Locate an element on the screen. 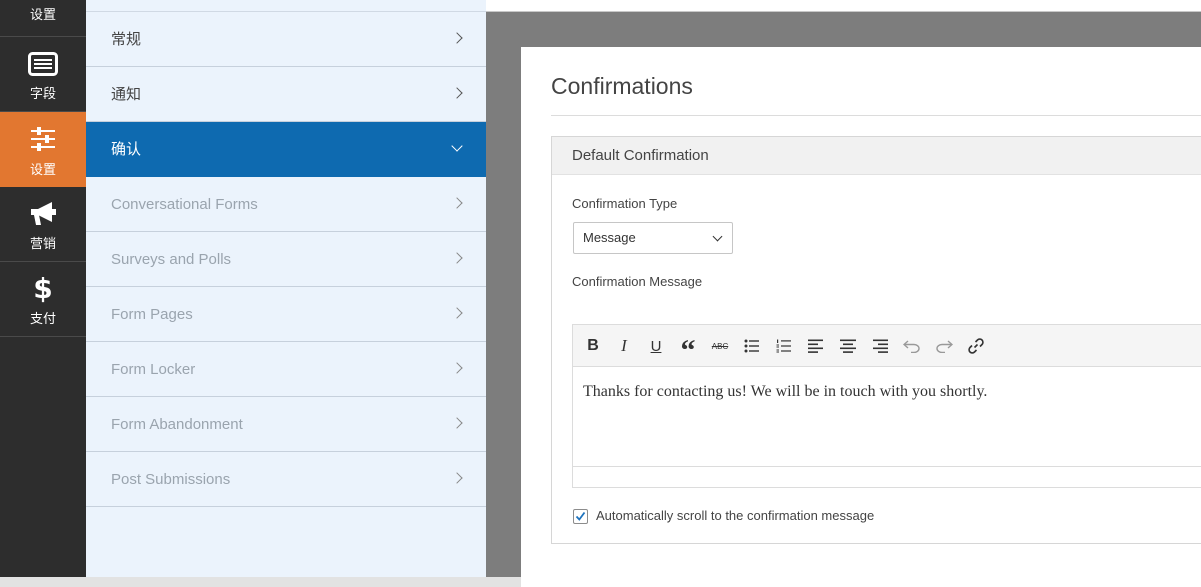 The width and height of the screenshot is (1201, 587). bulleted-list-icon is located at coordinates (751, 346).